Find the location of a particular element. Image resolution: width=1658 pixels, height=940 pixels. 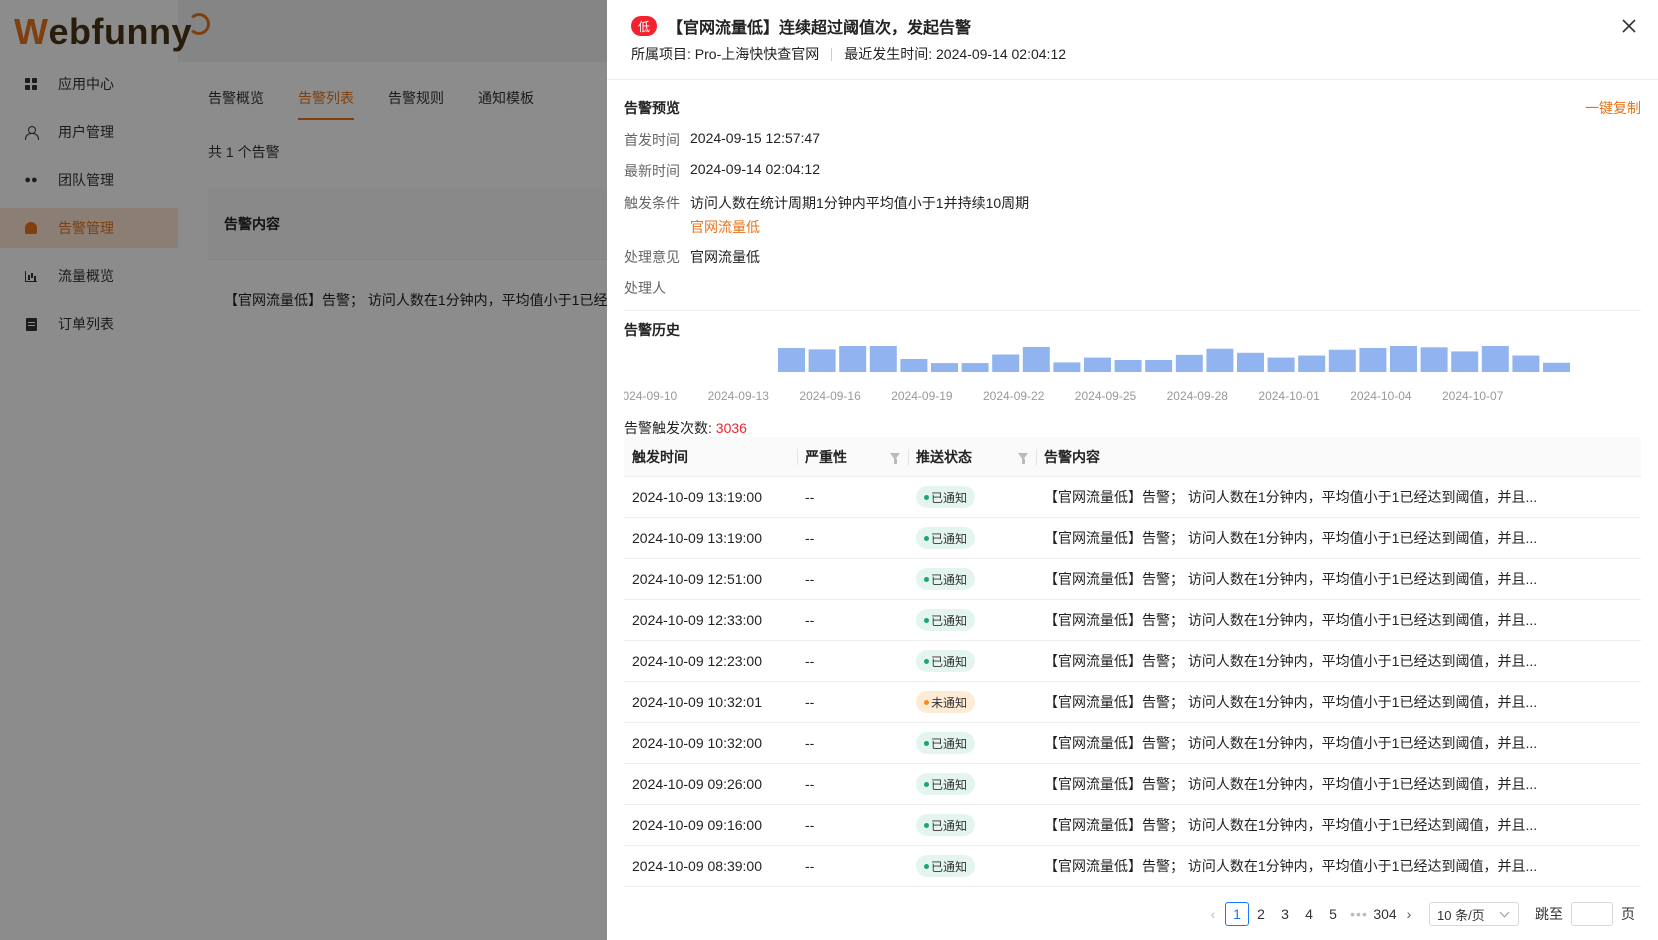

page-suffix: 页 is located at coordinates (1628, 914).